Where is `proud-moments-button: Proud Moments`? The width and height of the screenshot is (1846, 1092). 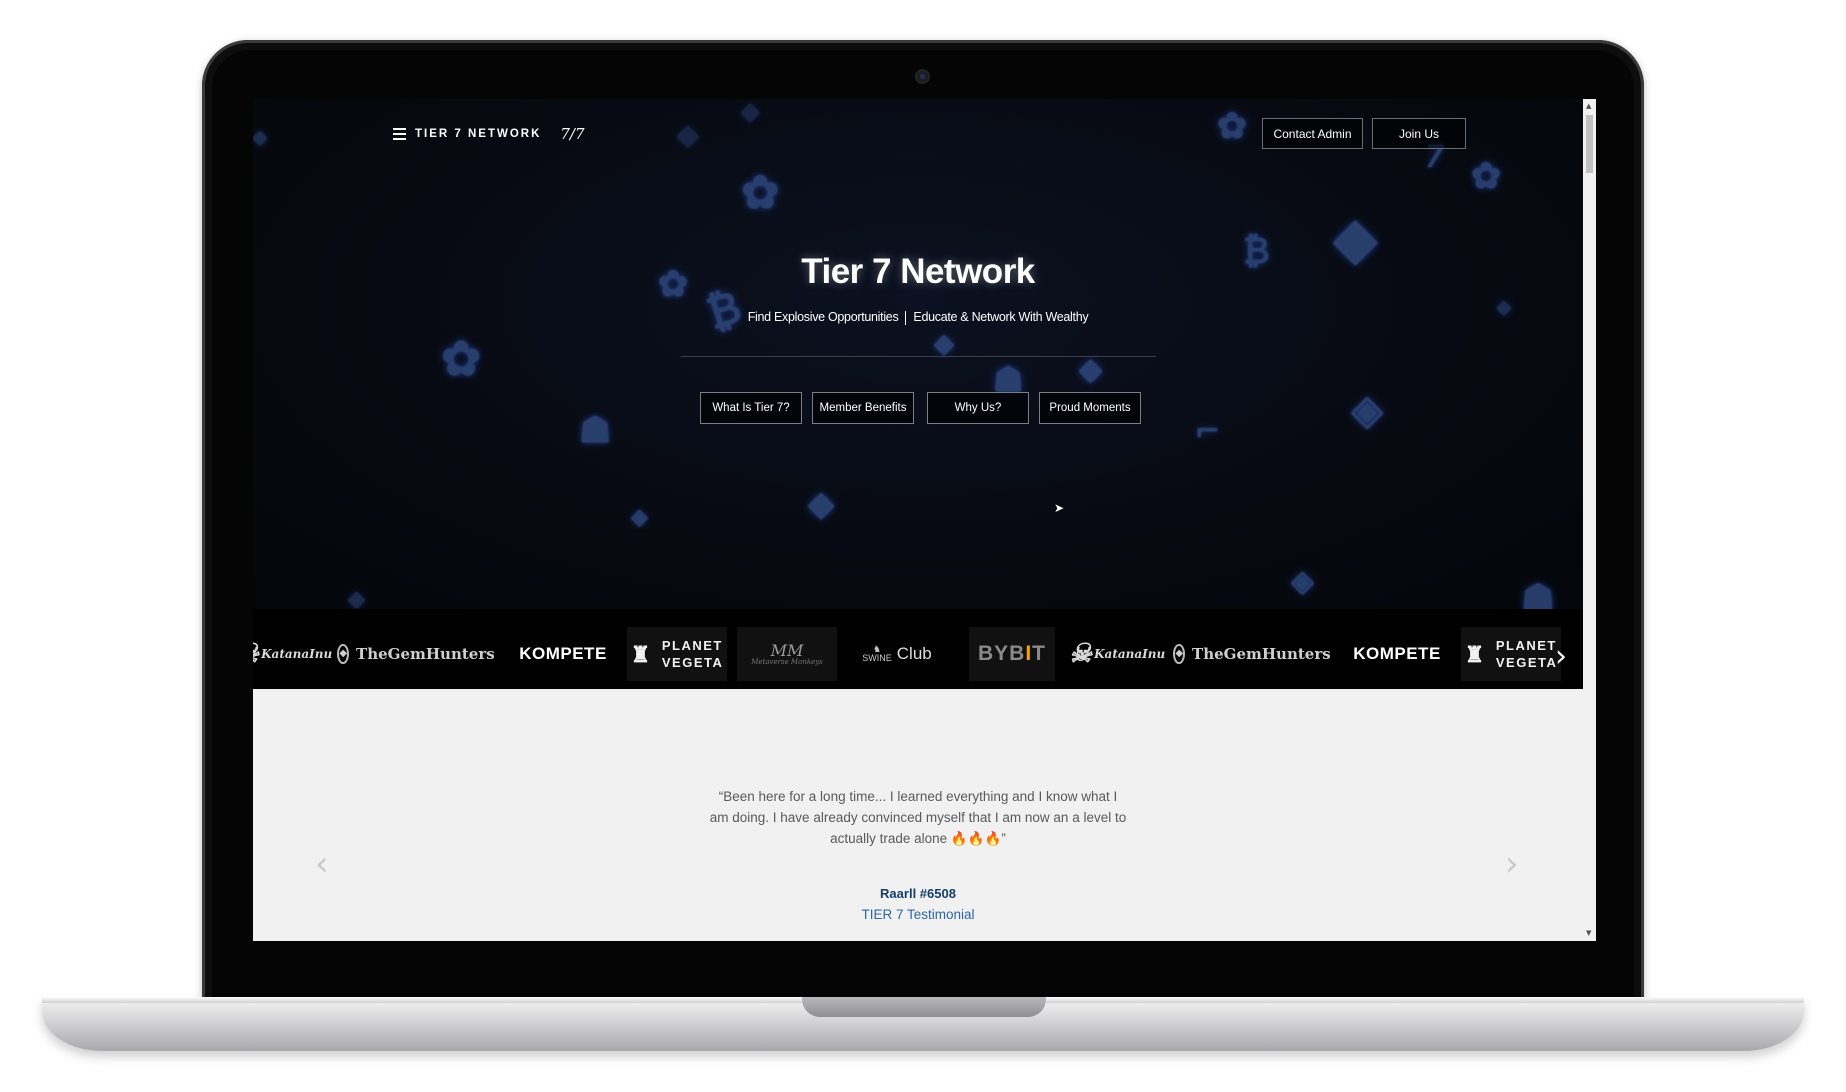
proud-moments-button: Proud Moments is located at coordinates (1090, 408).